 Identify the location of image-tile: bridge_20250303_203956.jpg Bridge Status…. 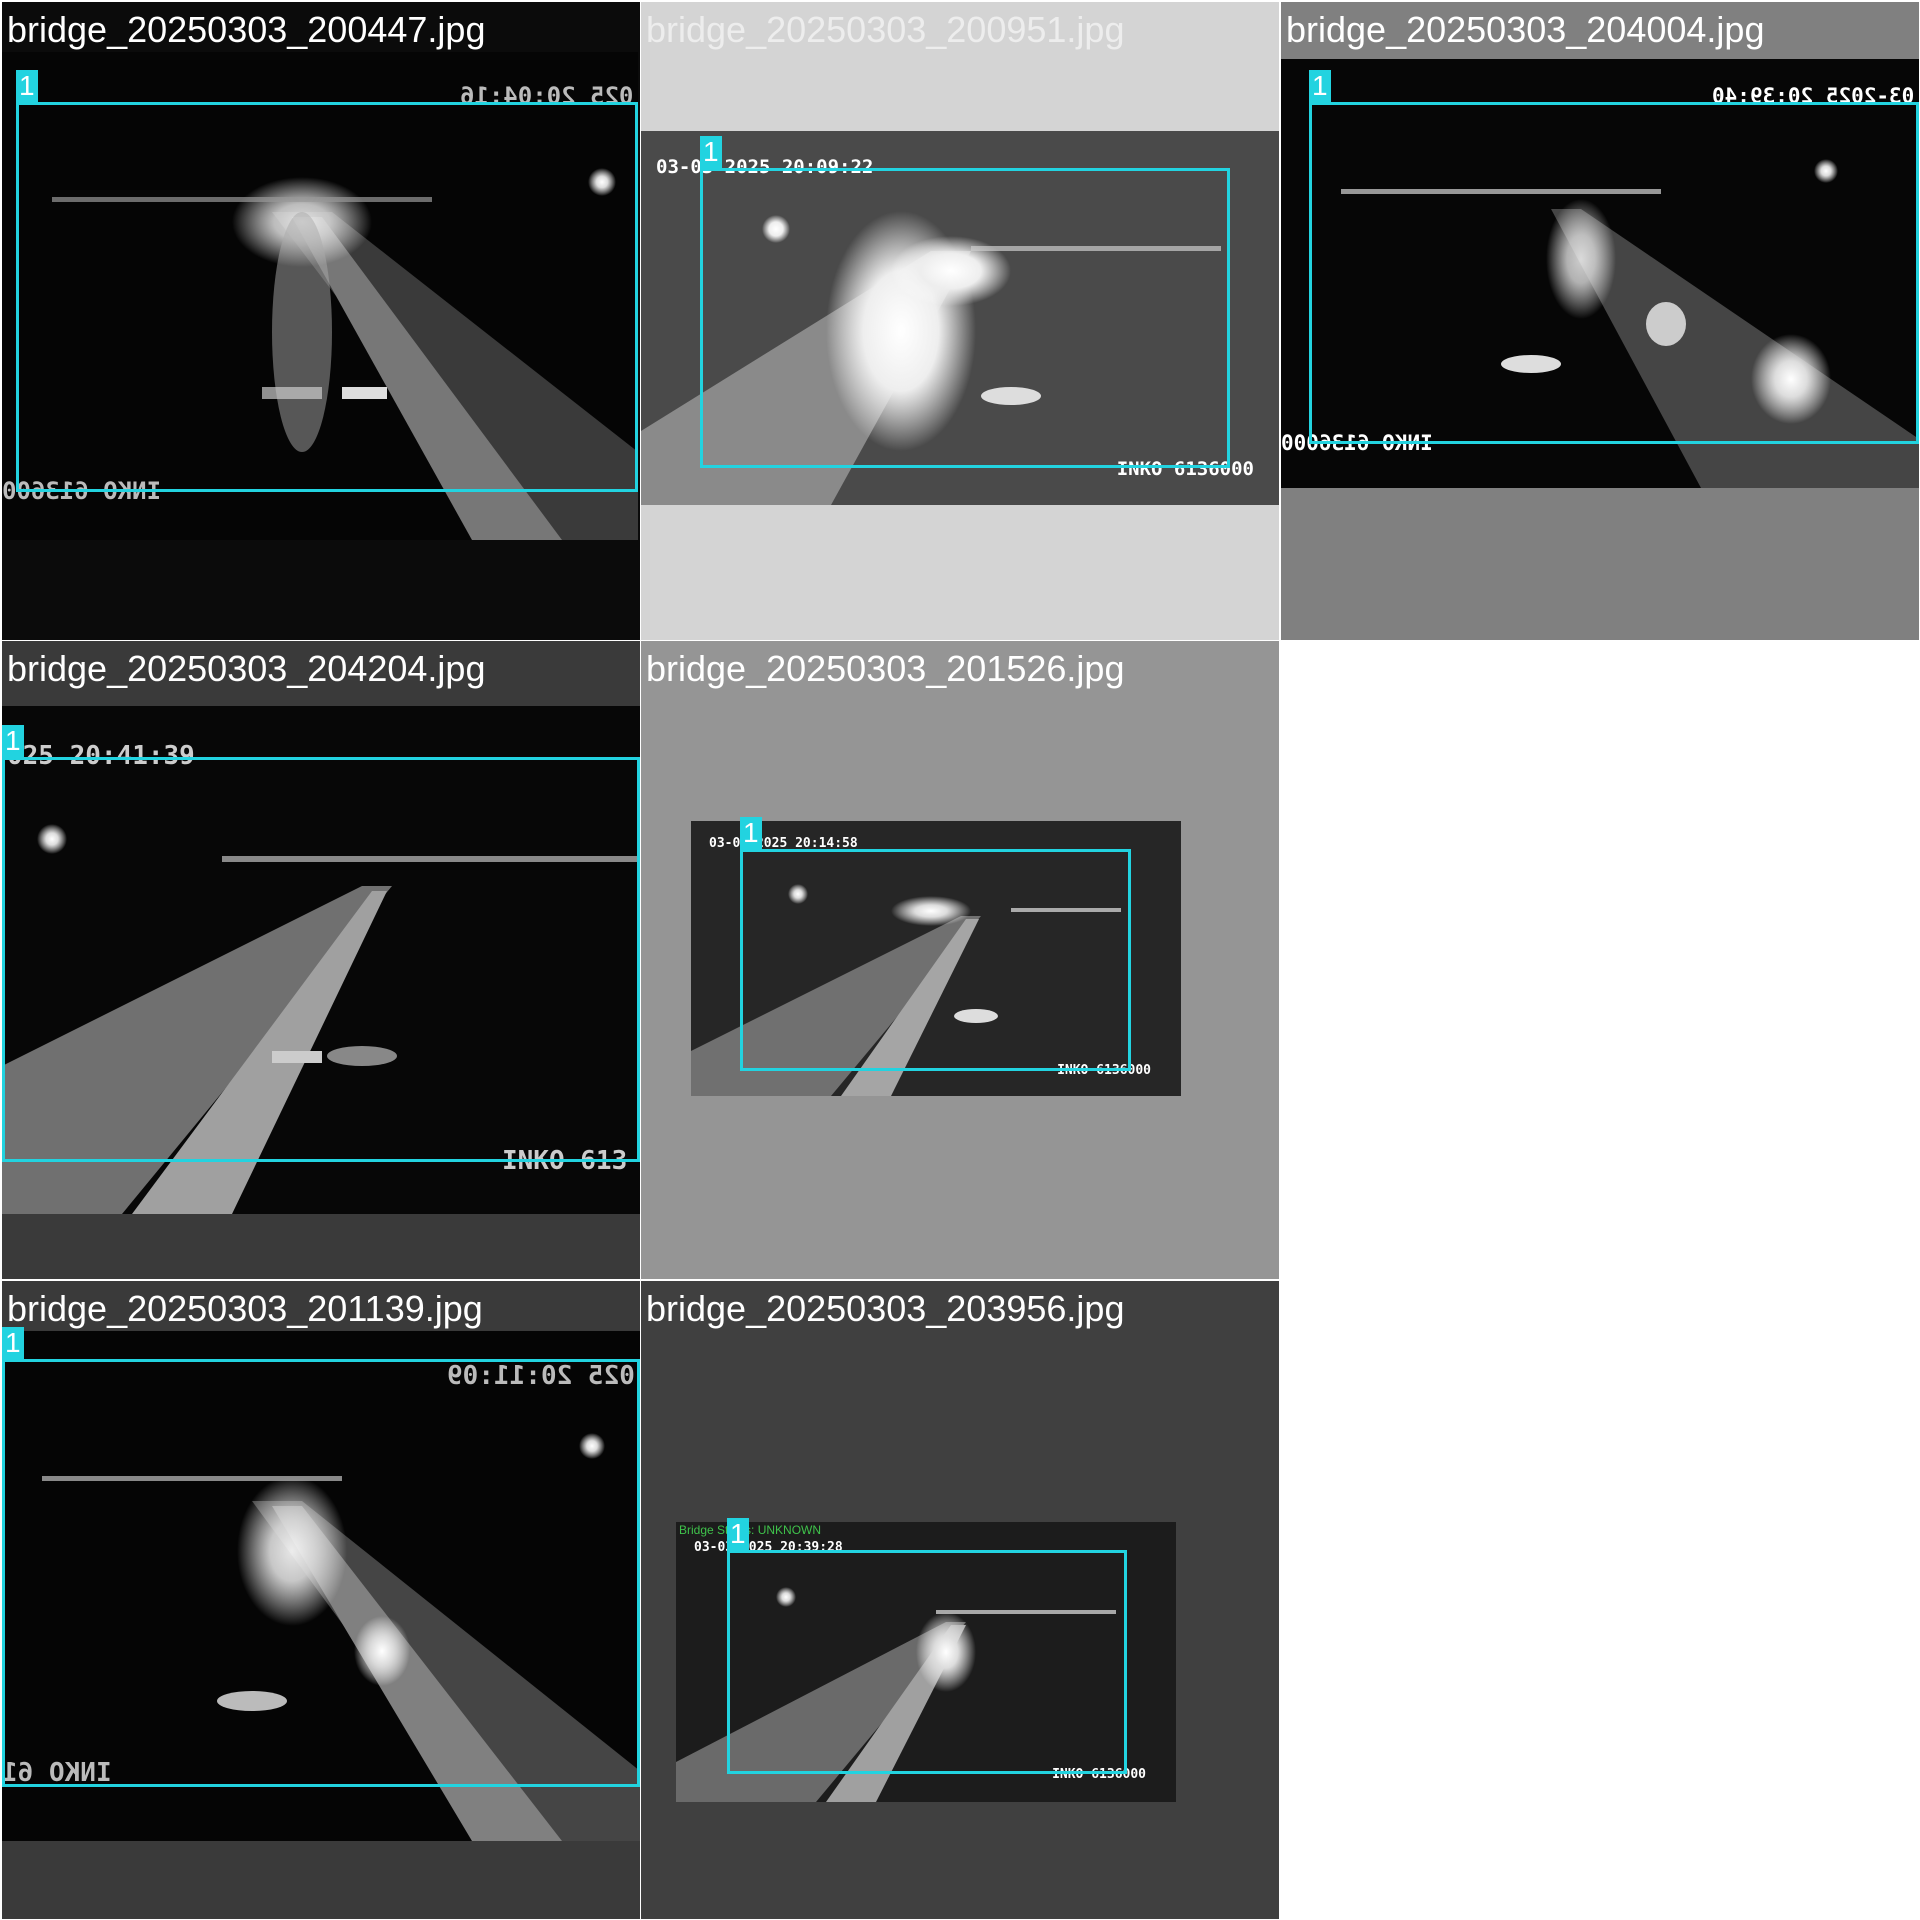
(960, 1600).